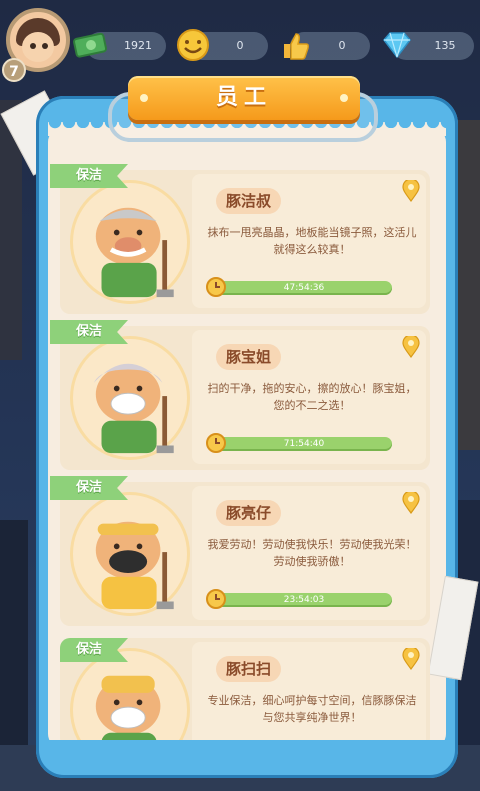 The width and height of the screenshot is (480, 791). Describe the element at coordinates (312, 709) in the screenshot. I see `employee-description: 专业保洁，细心呵护每寸空间，信豚豚保洁与您共享纯净世界！` at that location.